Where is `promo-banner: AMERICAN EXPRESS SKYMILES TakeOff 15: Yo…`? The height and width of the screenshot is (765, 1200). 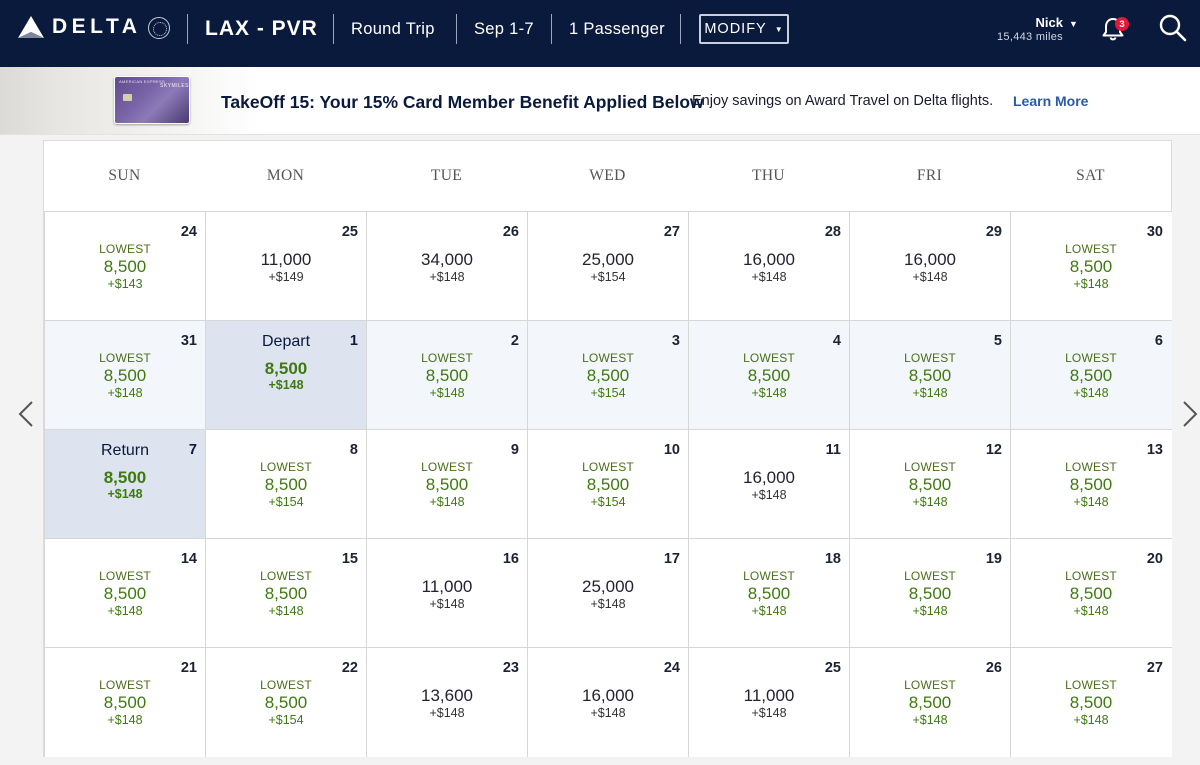
promo-banner: AMERICAN EXPRESS SKYMILES TakeOff 15: Yo… is located at coordinates (600, 101).